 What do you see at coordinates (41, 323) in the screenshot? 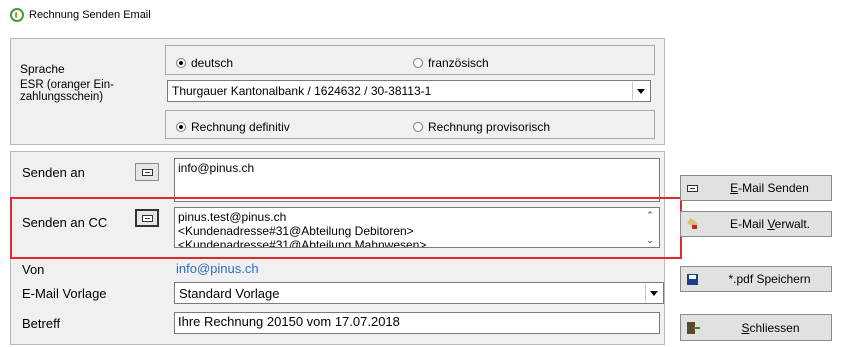
I see `subject-label: Betreff` at bounding box center [41, 323].